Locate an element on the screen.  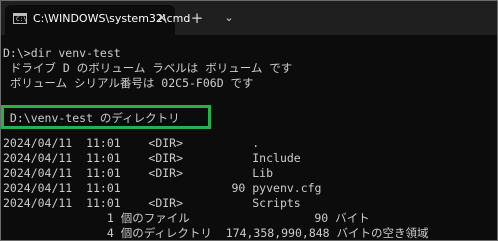
cmd-icon-glyph: C:\ is located at coordinates (21, 19).